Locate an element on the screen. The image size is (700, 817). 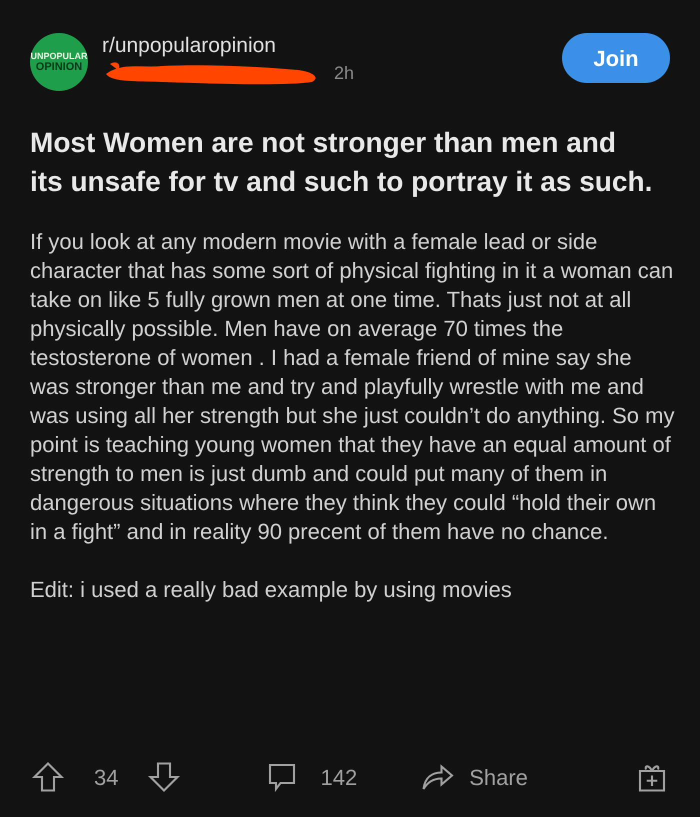
community-logo: UNPOPULAR OPINION is located at coordinates (59, 62).